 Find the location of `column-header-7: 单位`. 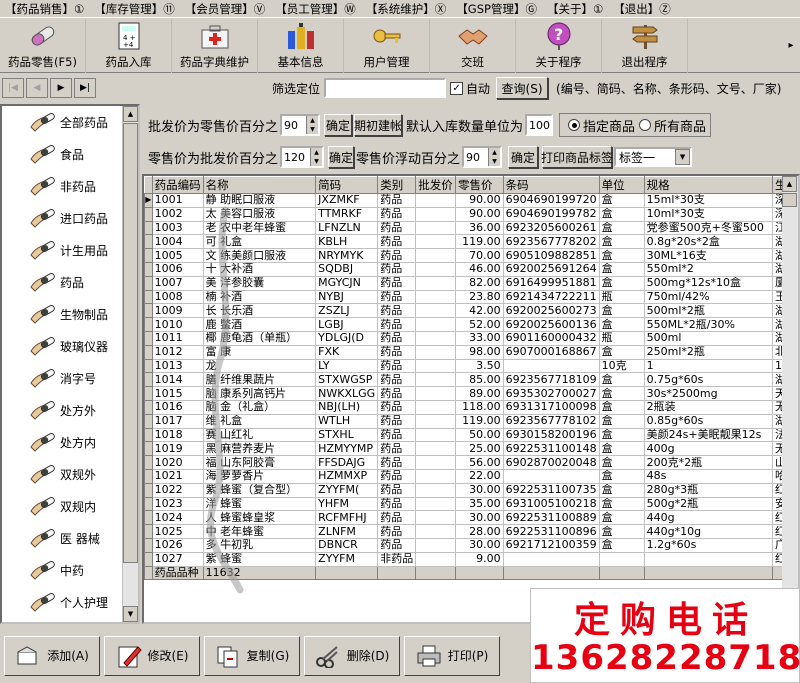

column-header-7: 单位 is located at coordinates (621, 185).